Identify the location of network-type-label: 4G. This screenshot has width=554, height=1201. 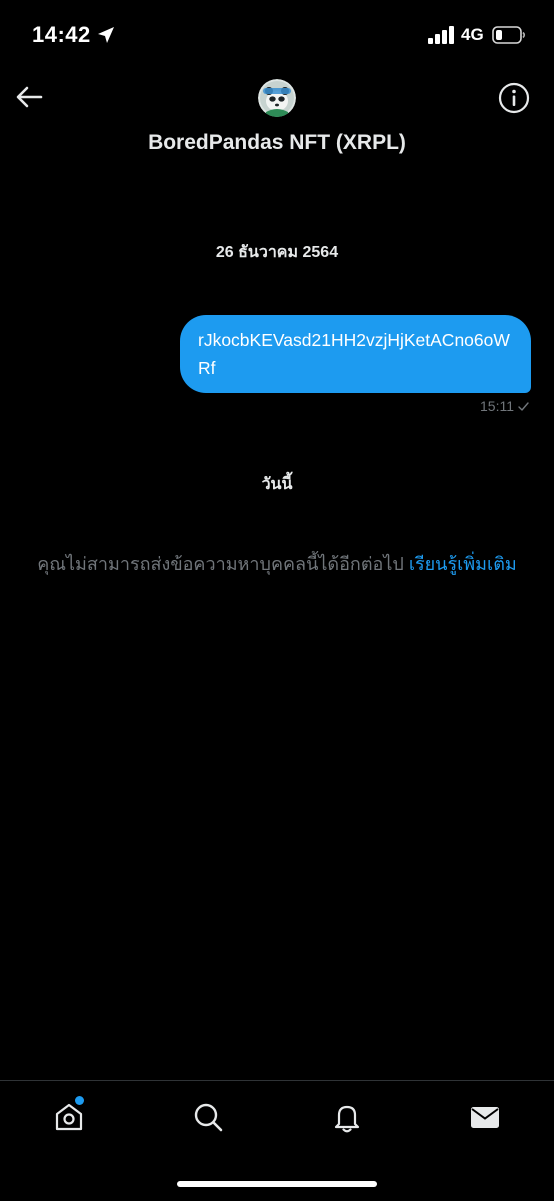
(472, 34).